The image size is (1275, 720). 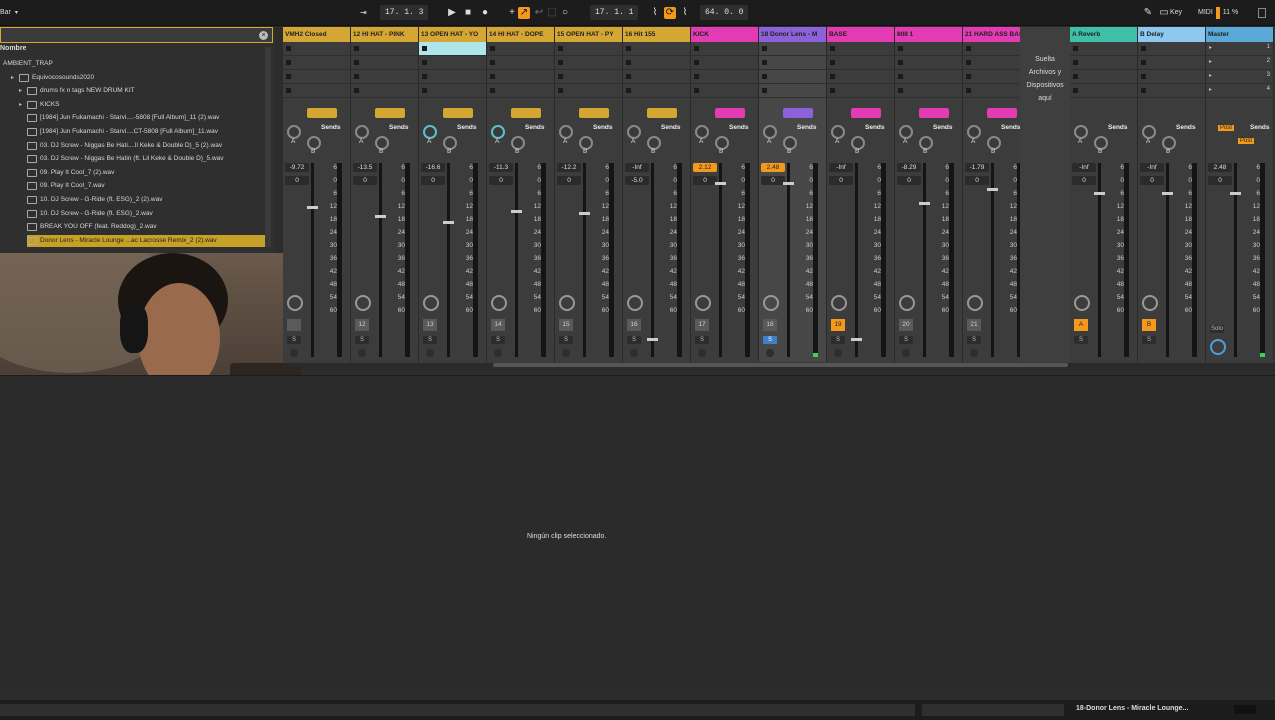 I want to click on clip-slot: ▸ 2, so click(x=1239, y=63).